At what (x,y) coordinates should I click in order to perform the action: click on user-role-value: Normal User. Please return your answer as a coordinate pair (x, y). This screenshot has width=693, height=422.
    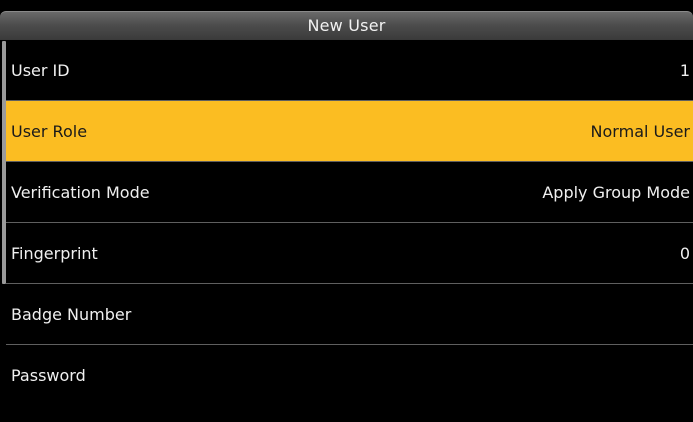
    Looking at the image, I should click on (640, 131).